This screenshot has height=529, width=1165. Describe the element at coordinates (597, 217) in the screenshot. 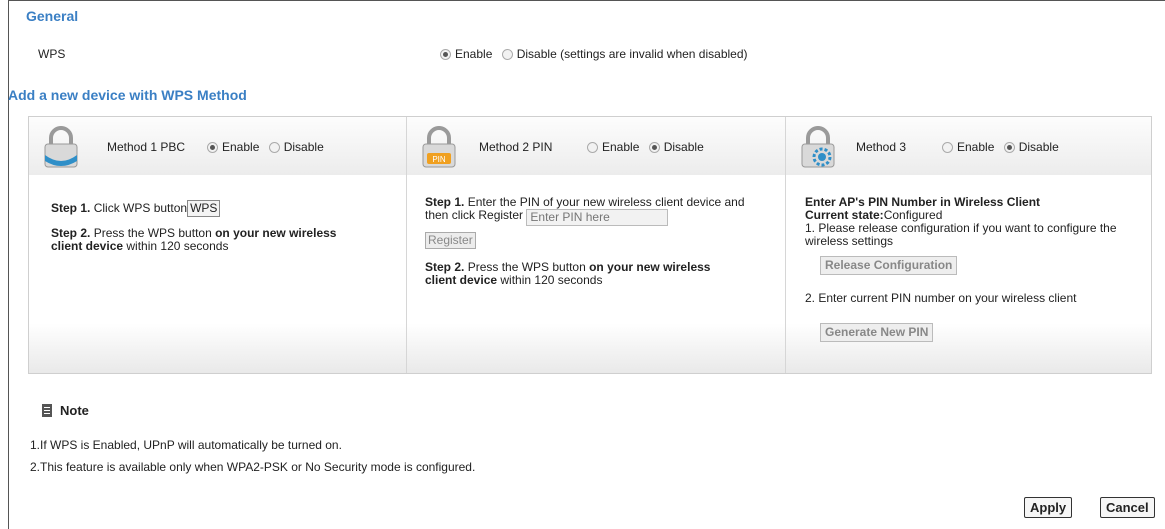

I see `pin-input` at that location.